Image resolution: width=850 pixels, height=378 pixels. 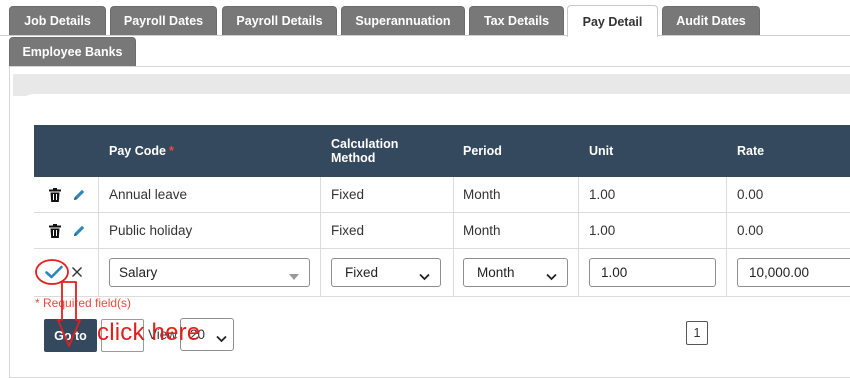 What do you see at coordinates (652, 272) in the screenshot?
I see `unit-input: 1.00` at bounding box center [652, 272].